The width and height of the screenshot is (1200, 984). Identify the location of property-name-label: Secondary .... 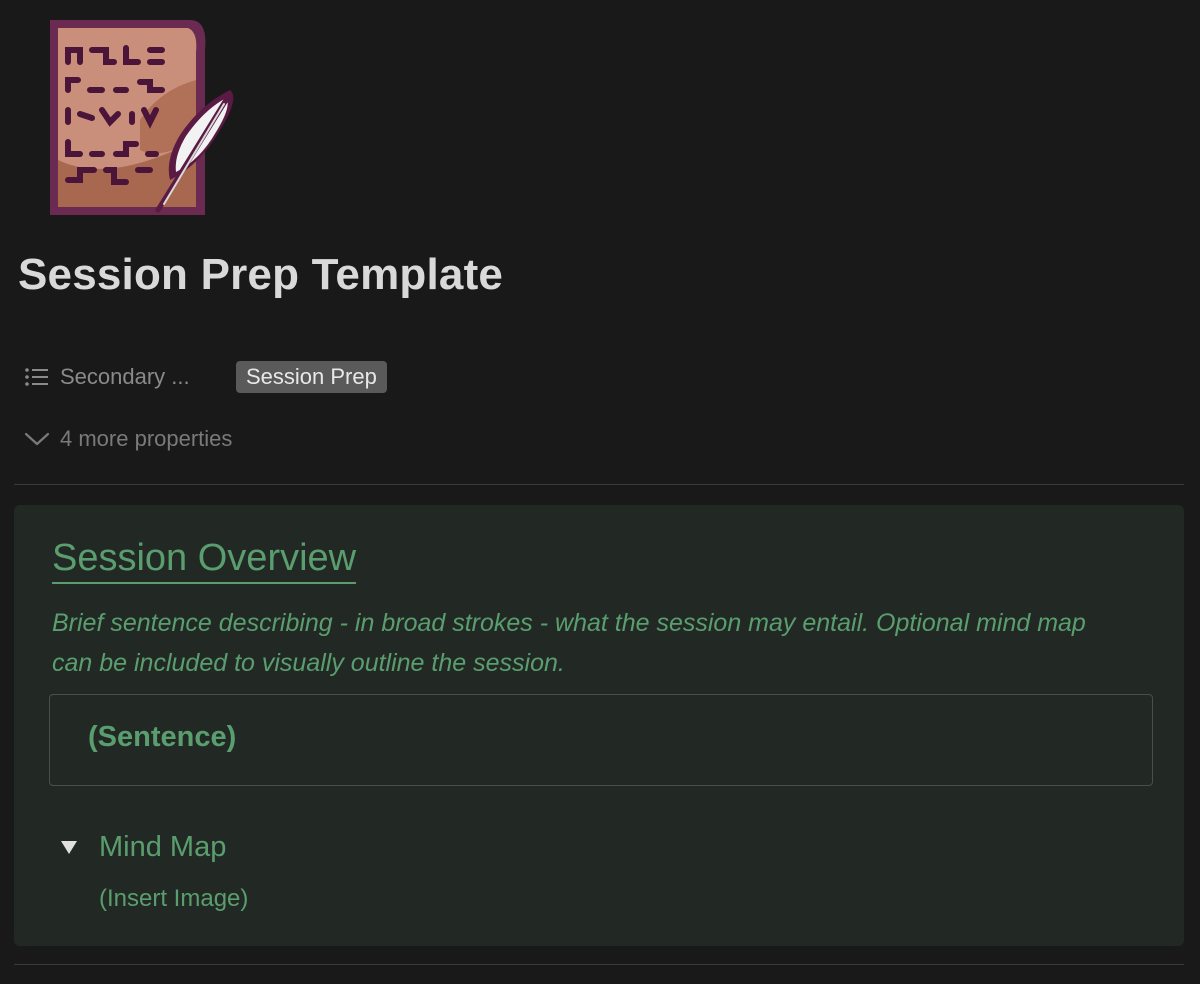
(125, 376).